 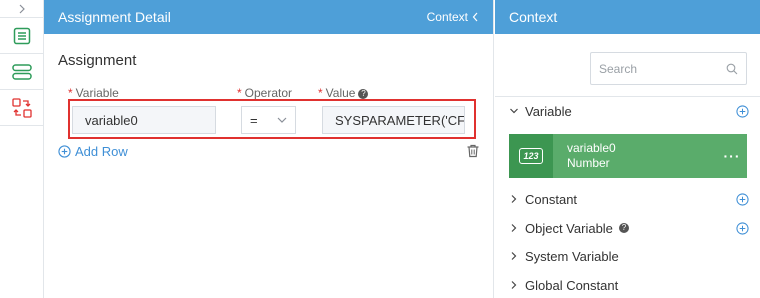 I want to click on rail-item-storage, so click(x=21, y=72).